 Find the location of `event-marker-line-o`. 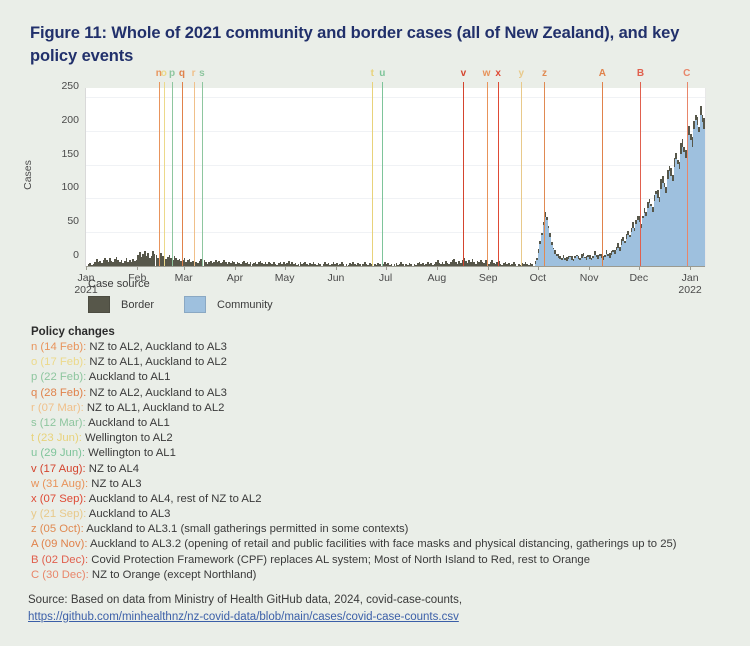

event-marker-line-o is located at coordinates (164, 174).